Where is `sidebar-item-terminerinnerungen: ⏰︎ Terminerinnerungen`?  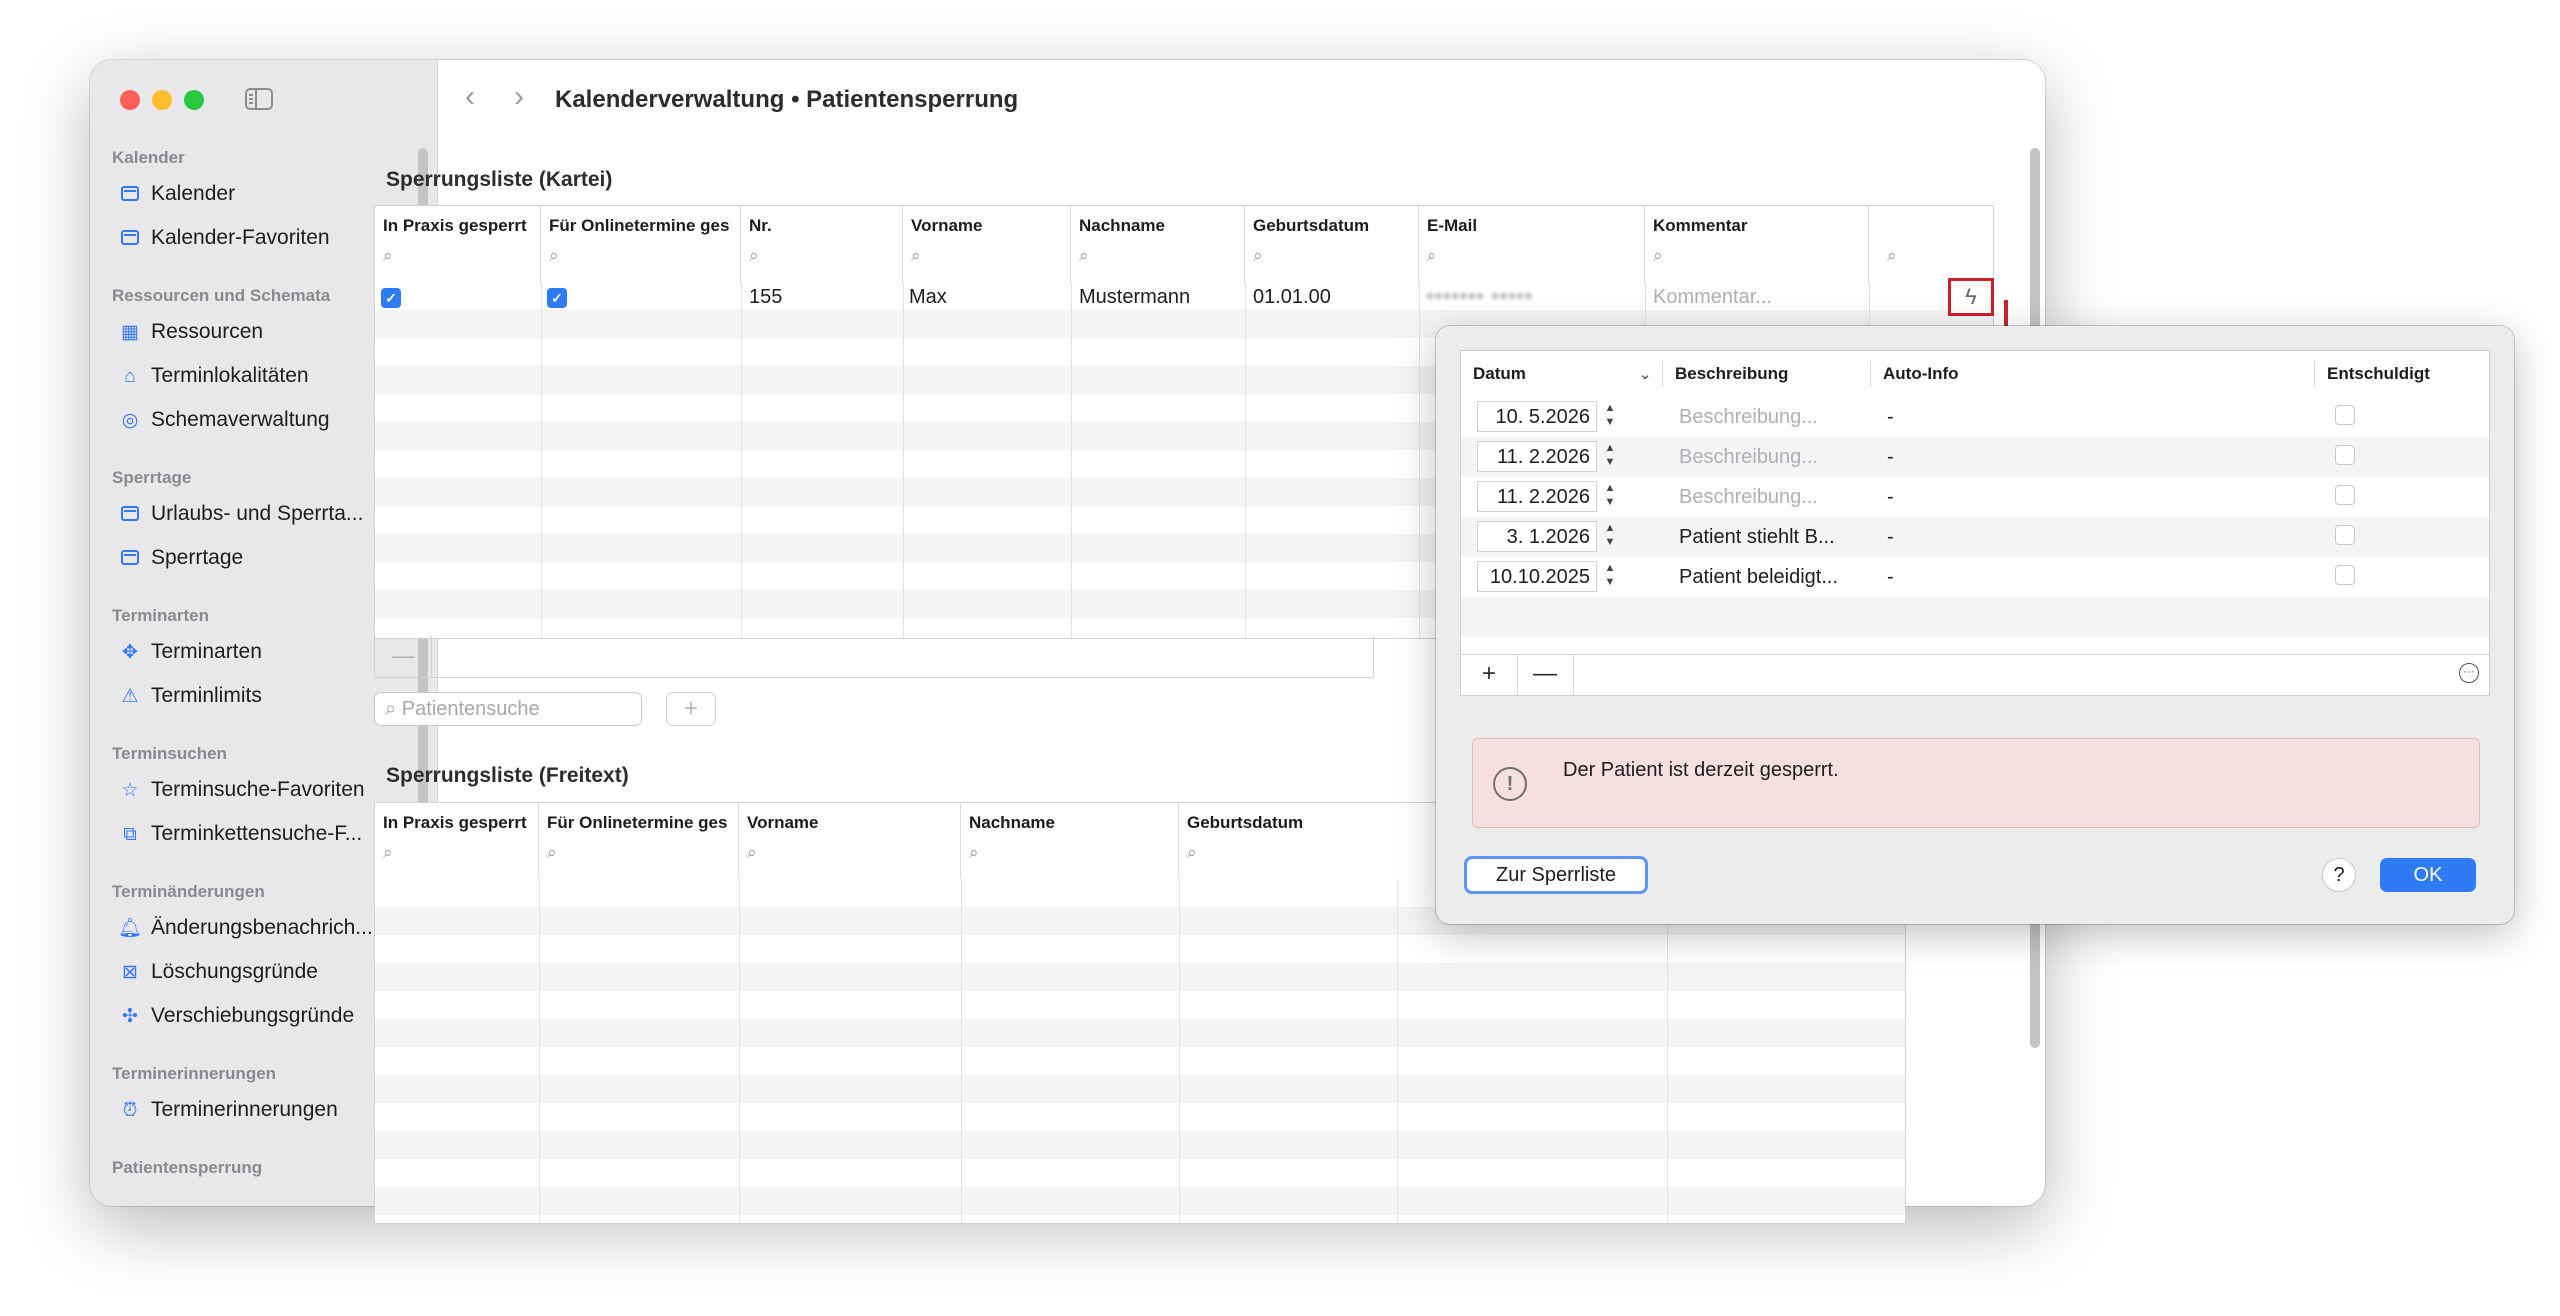
sidebar-item-terminerinnerungen: ⏰︎ Terminerinnerungen is located at coordinates (228, 1110).